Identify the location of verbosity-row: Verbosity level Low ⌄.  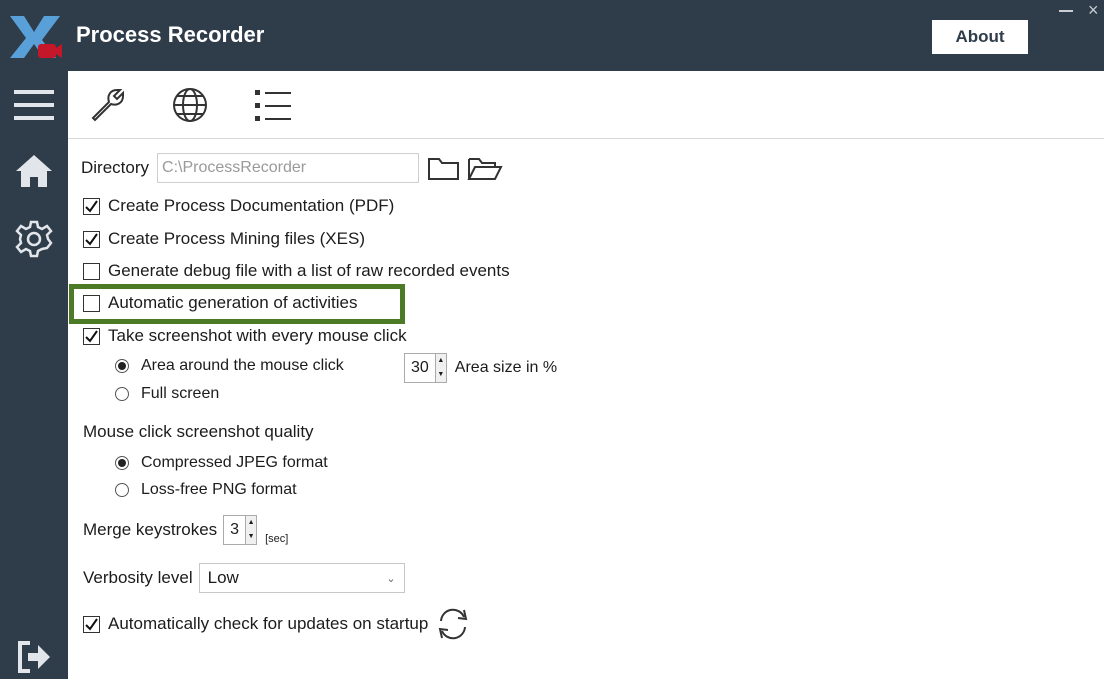
(244, 578).